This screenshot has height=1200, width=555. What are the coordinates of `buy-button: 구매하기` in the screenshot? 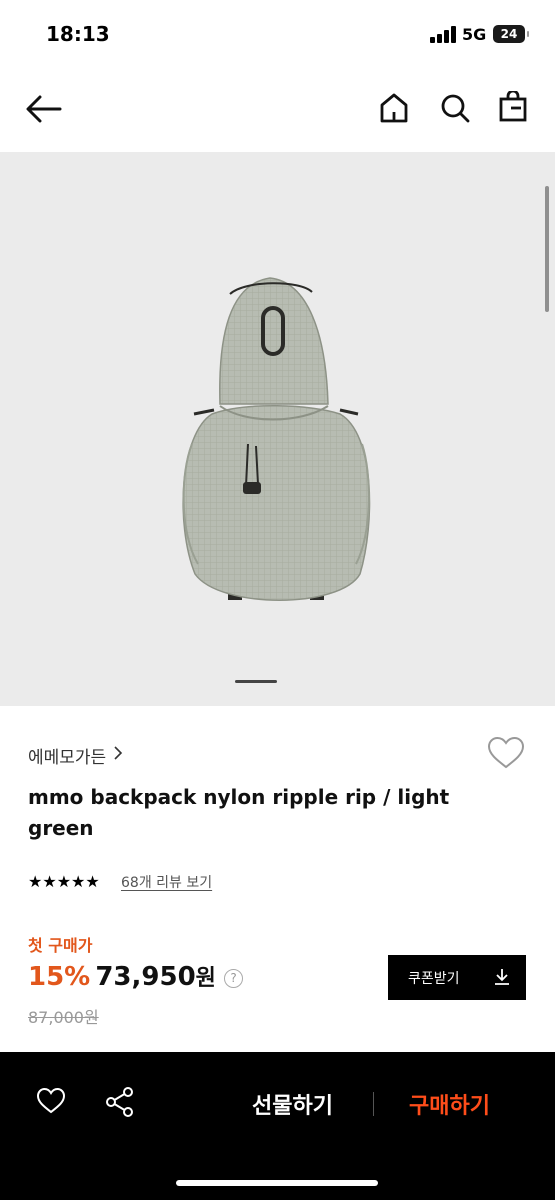 It's located at (449, 1104).